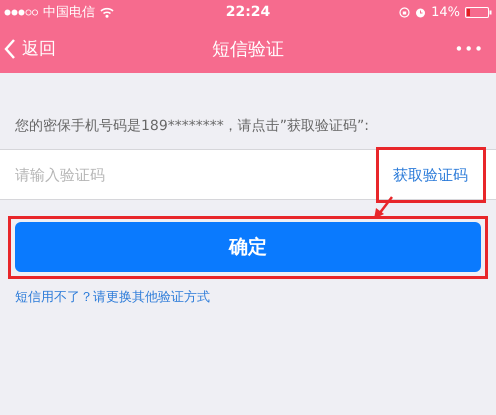  Describe the element at coordinates (30, 48) in the screenshot. I see `back-button: 返回` at that location.